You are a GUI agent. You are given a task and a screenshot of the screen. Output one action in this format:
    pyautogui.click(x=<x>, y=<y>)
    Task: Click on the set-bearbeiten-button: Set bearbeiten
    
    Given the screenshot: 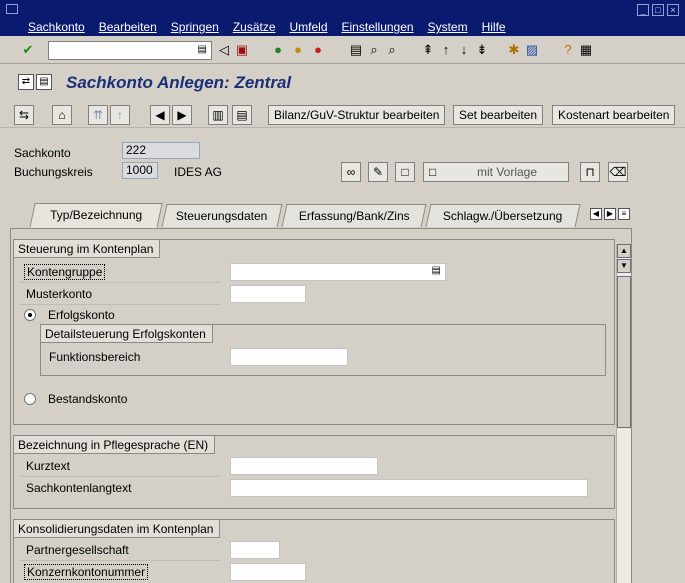 What is the action you would take?
    pyautogui.click(x=498, y=115)
    